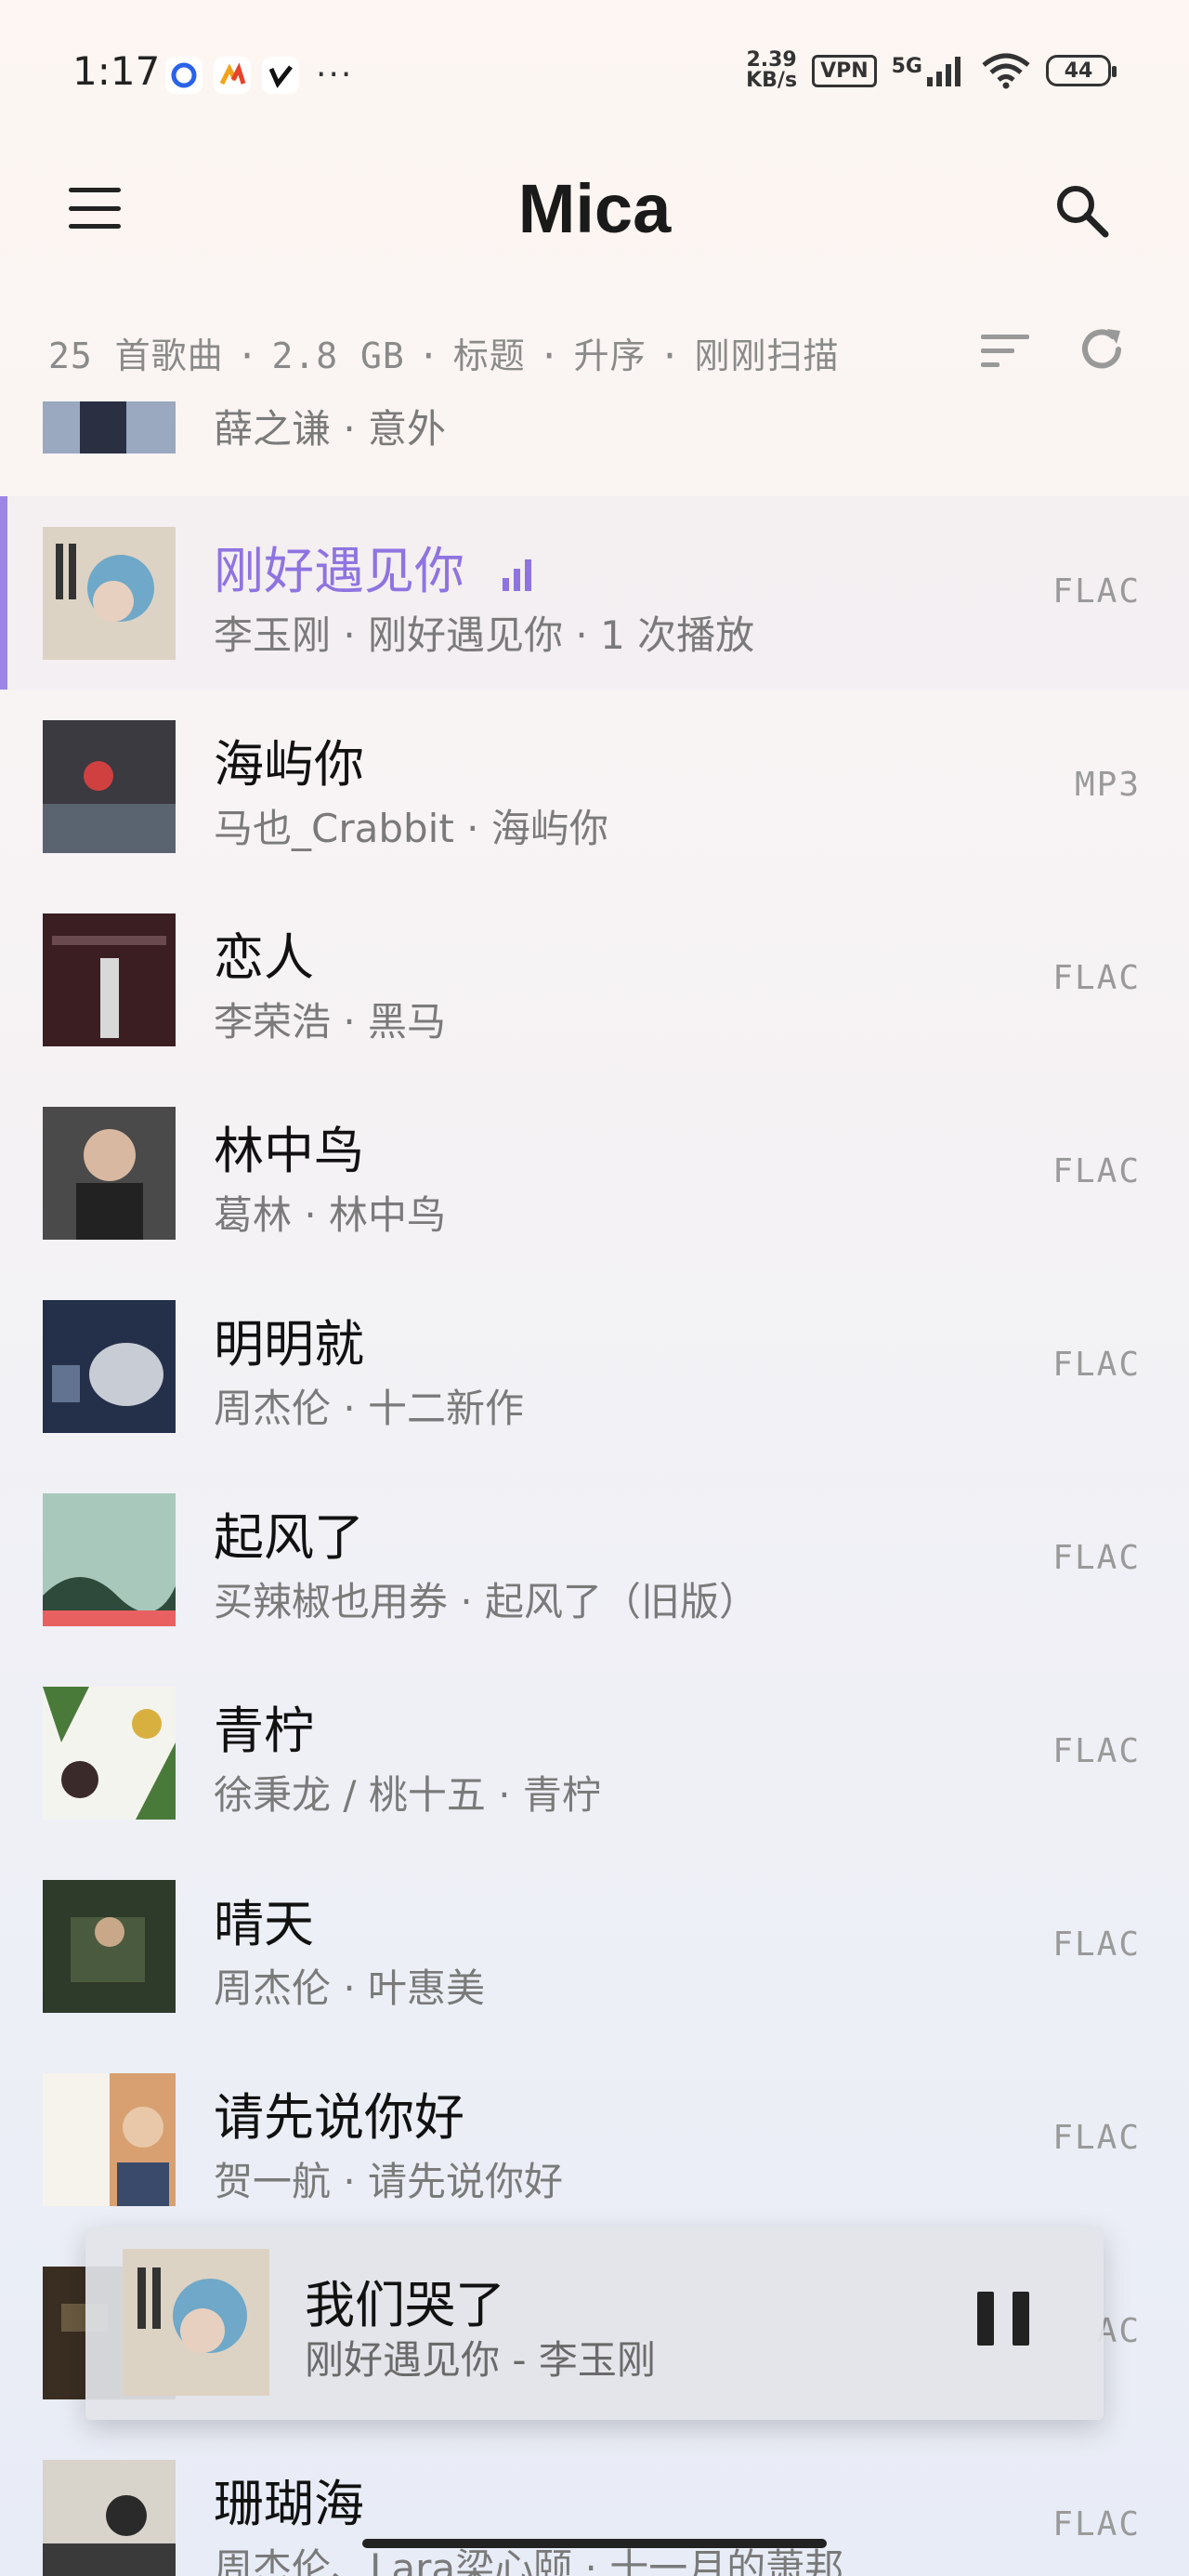 This screenshot has height=2576, width=1189. I want to click on song-title: 明明就, so click(289, 1344).